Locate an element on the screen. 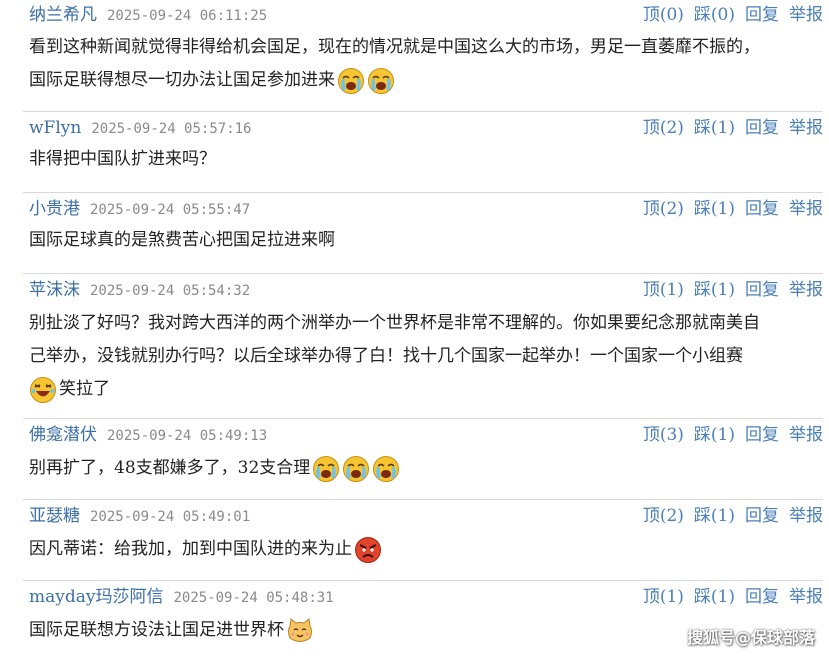 This screenshot has width=829, height=656. comment-body: 国际足球真的是煞费苦心把国足拉进来啊 is located at coordinates (424, 240).